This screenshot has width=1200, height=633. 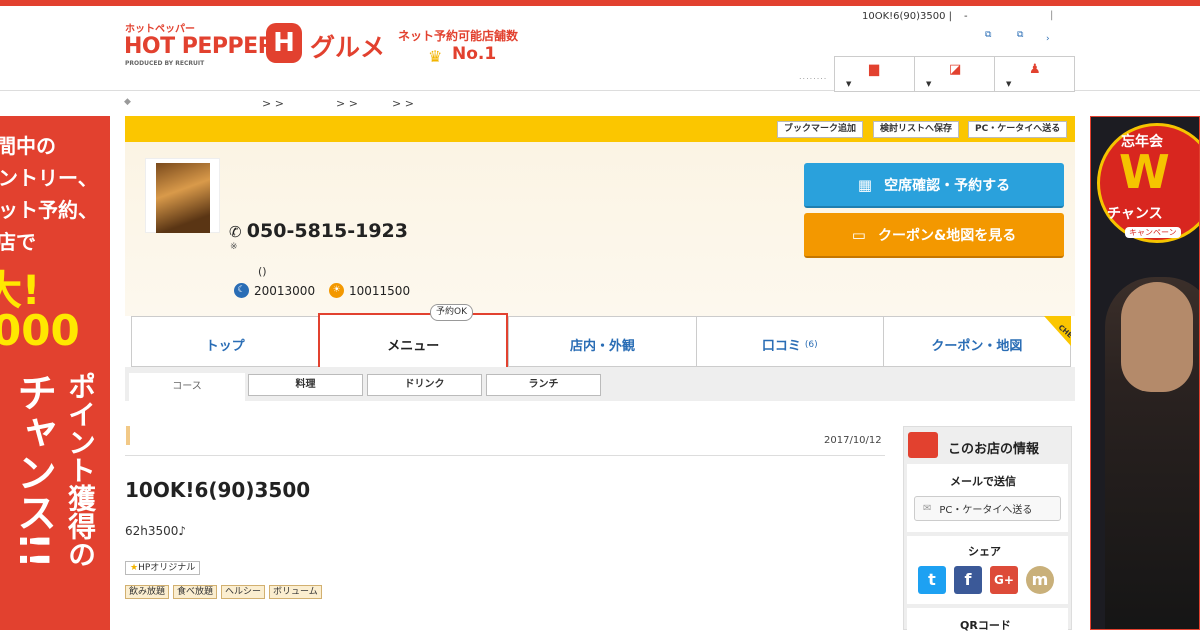 I want to click on coupon-icon: ▭, so click(x=858, y=234).